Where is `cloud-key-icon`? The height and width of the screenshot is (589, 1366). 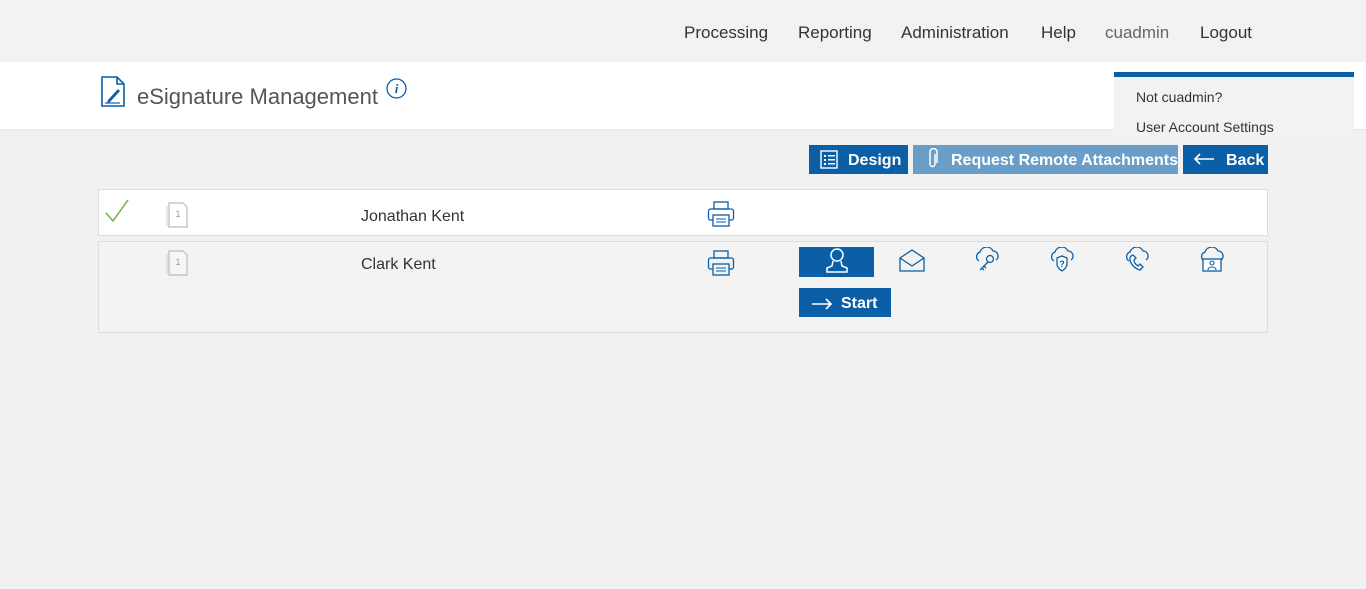 cloud-key-icon is located at coordinates (987, 261).